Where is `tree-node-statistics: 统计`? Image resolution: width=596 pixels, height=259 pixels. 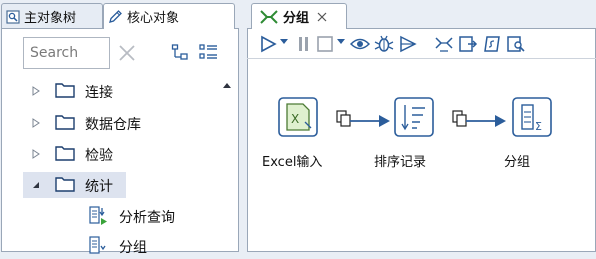 tree-node-statistics: 统计 is located at coordinates (74, 185).